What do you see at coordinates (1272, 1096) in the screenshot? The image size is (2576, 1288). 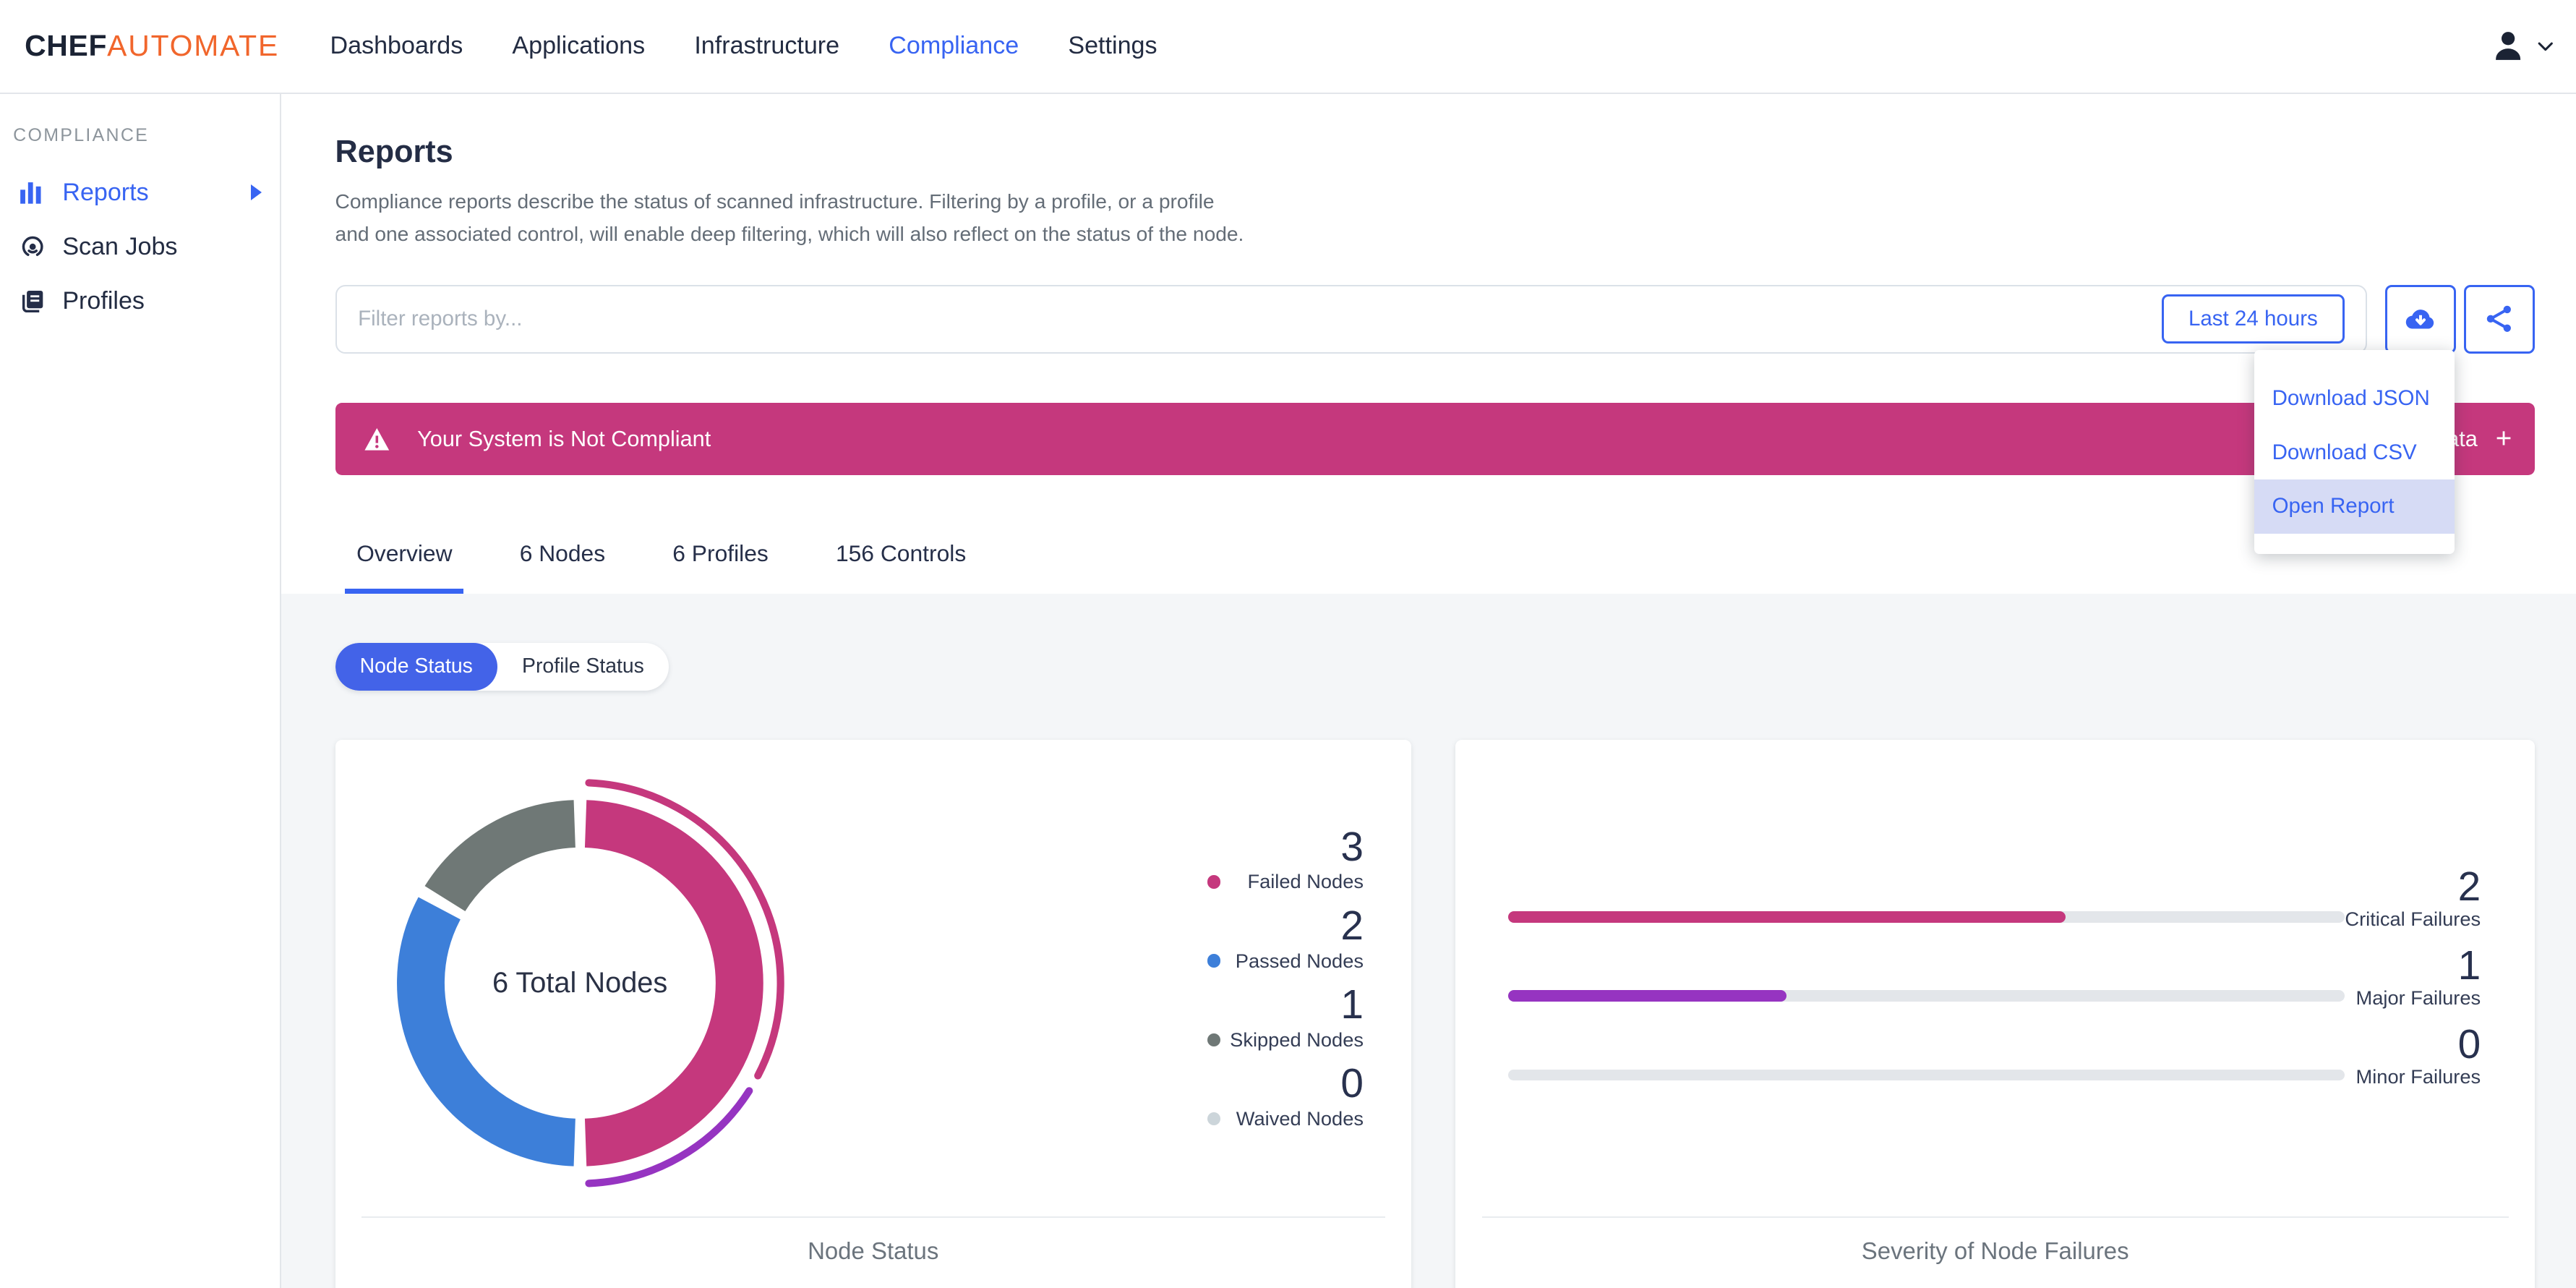 I see `legend-item-waived: 0 Waived Nodes` at bounding box center [1272, 1096].